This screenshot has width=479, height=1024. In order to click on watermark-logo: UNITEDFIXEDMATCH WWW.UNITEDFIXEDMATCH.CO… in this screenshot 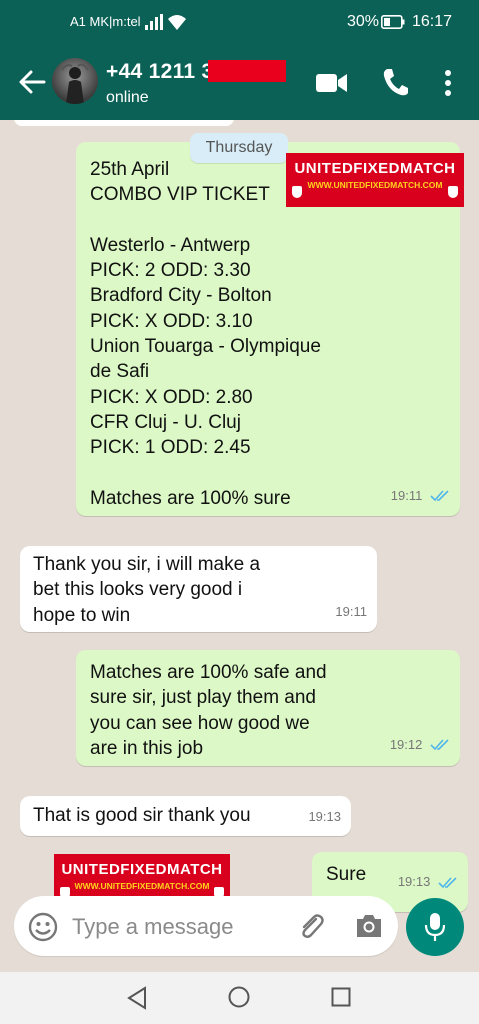, I will do `click(375, 180)`.